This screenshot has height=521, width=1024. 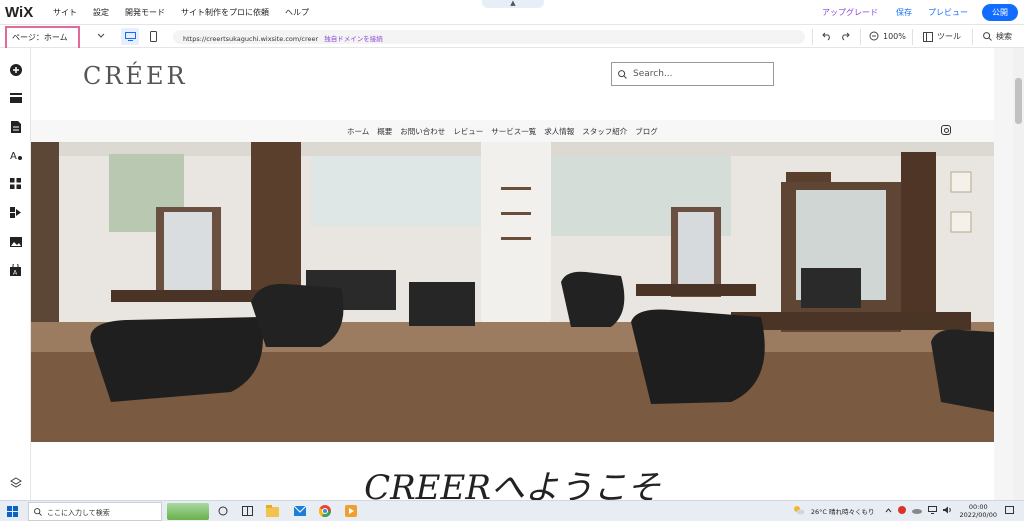 What do you see at coordinates (15, 126) in the screenshot?
I see `pages-icon` at bounding box center [15, 126].